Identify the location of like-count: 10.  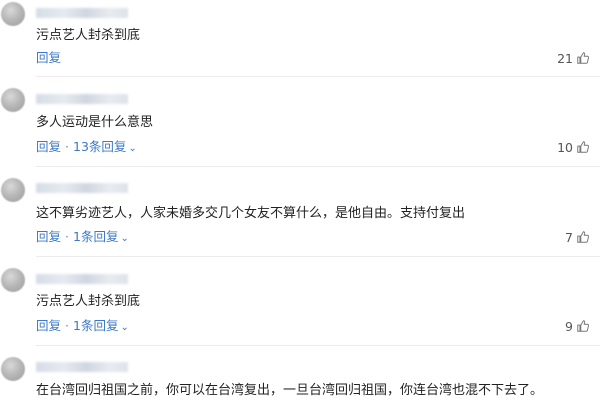
(565, 147).